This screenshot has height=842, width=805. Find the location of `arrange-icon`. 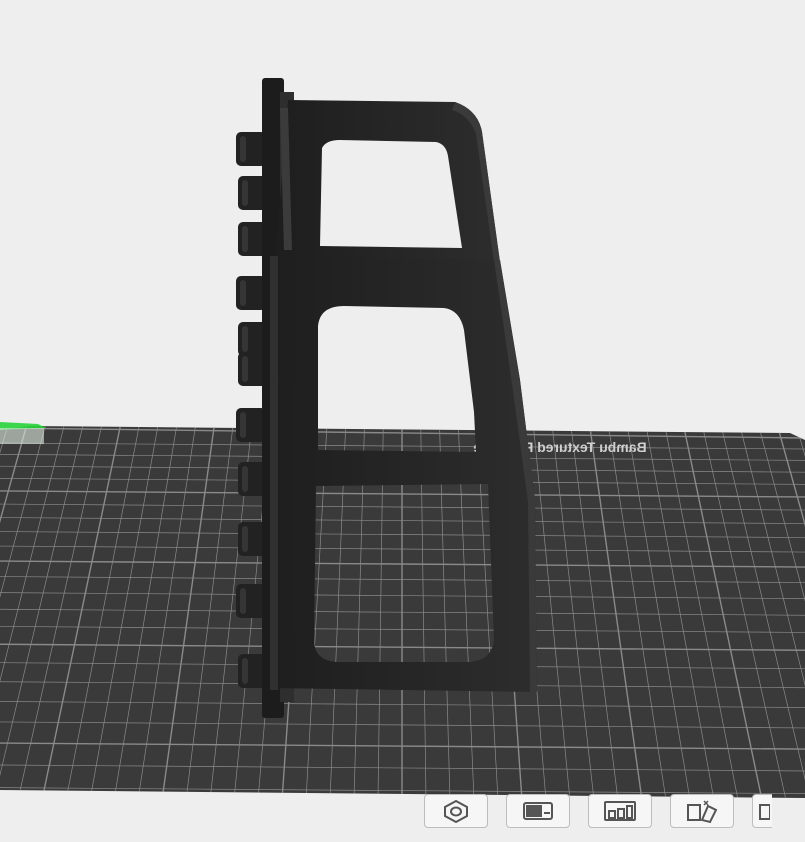

arrange-icon is located at coordinates (538, 811).